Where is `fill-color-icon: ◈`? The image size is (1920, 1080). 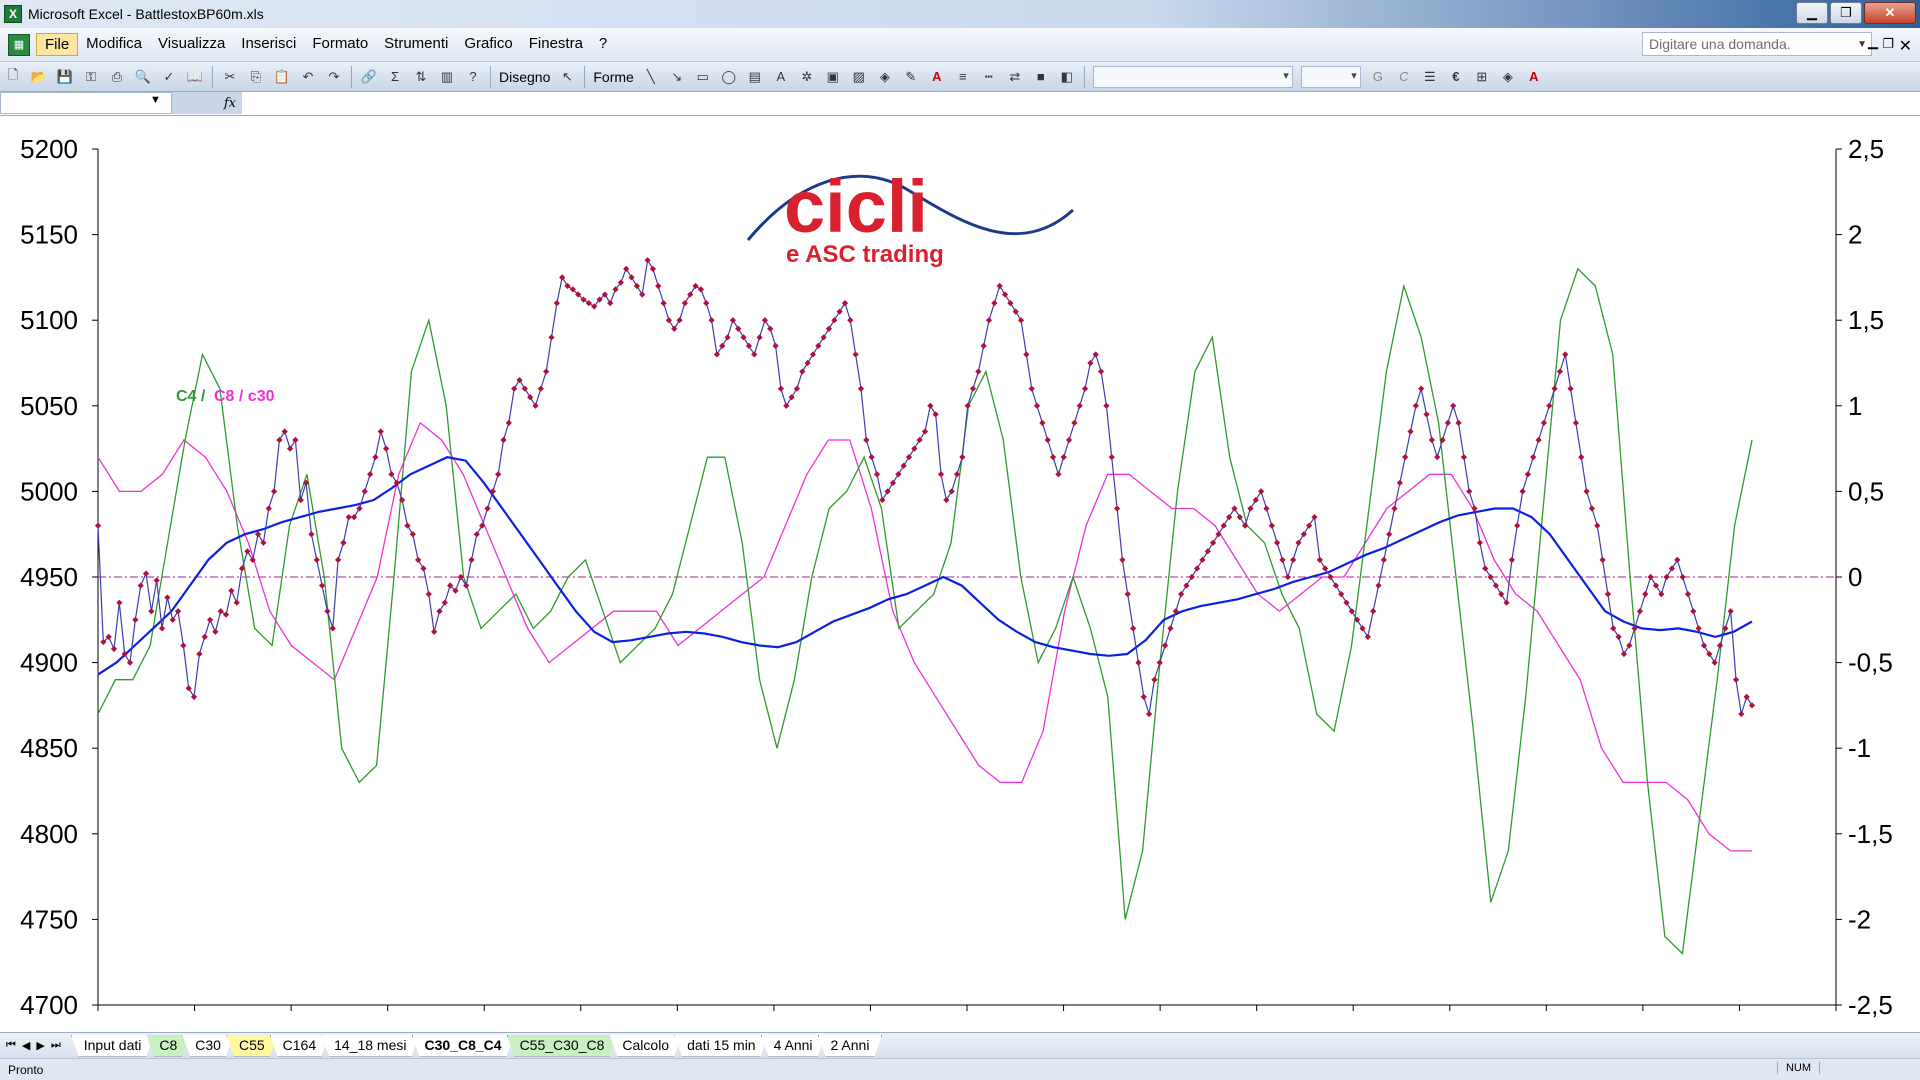 fill-color-icon: ◈ is located at coordinates (885, 77).